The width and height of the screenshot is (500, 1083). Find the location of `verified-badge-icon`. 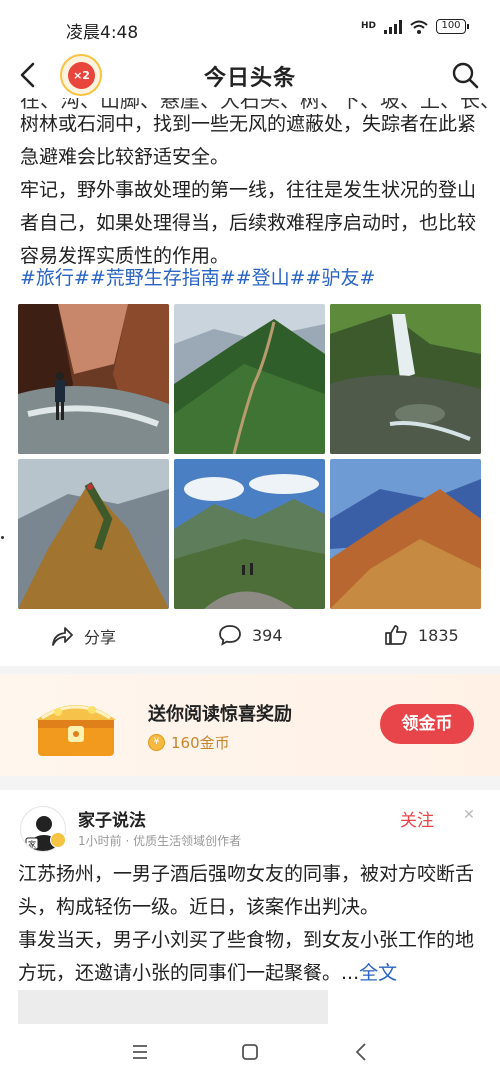

verified-badge-icon is located at coordinates (58, 840).